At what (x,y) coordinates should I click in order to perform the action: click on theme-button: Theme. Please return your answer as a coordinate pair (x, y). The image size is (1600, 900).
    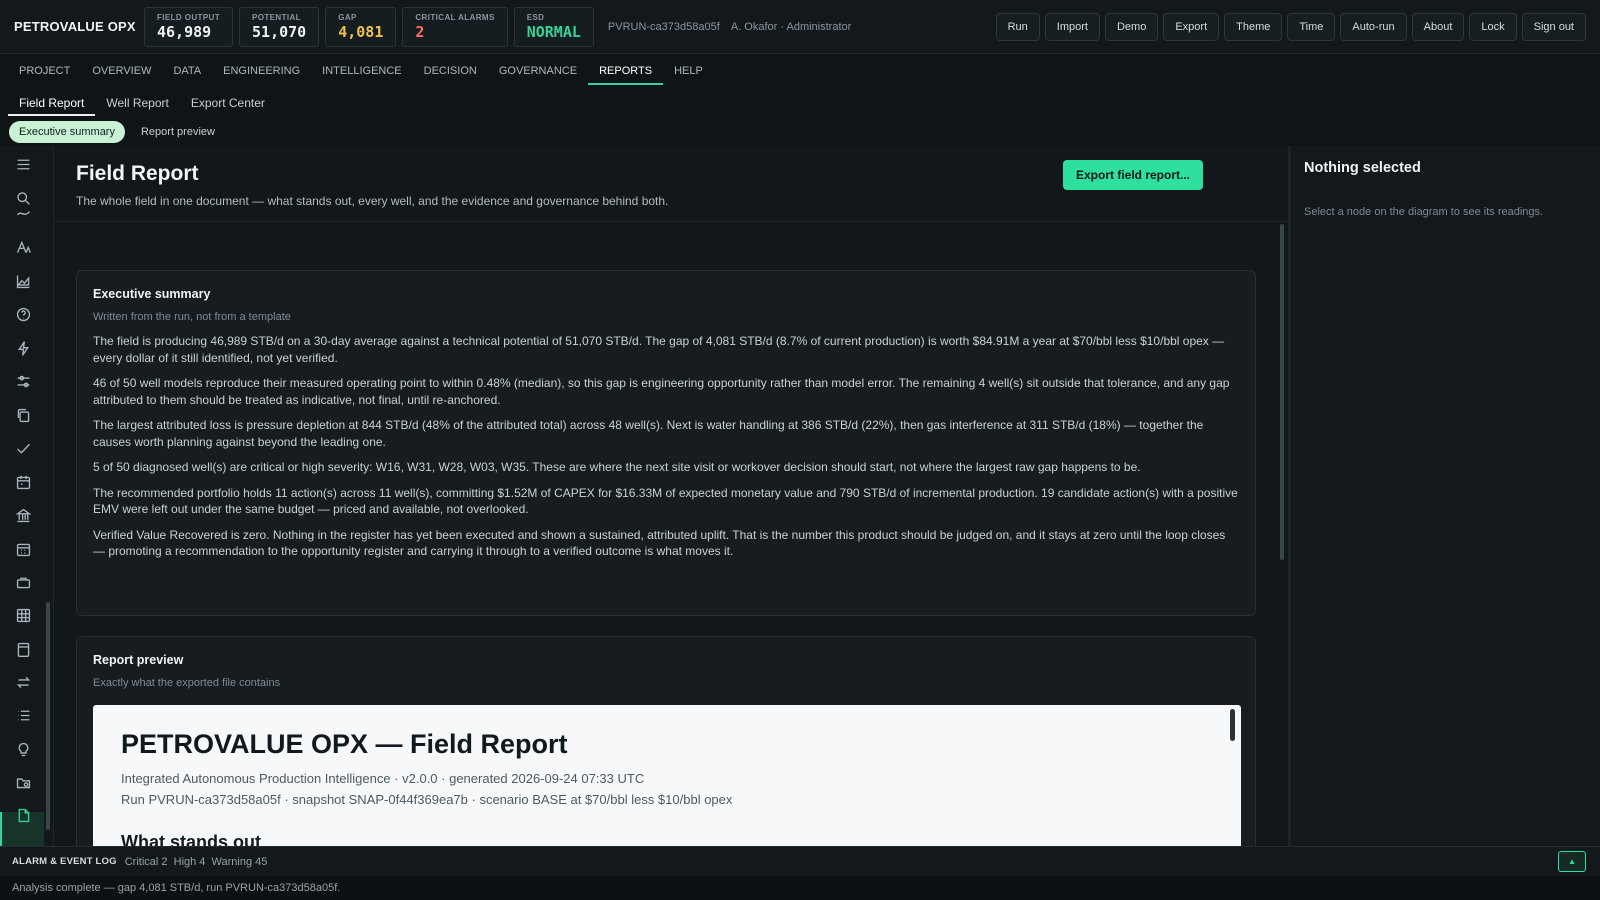
    Looking at the image, I should click on (1253, 26).